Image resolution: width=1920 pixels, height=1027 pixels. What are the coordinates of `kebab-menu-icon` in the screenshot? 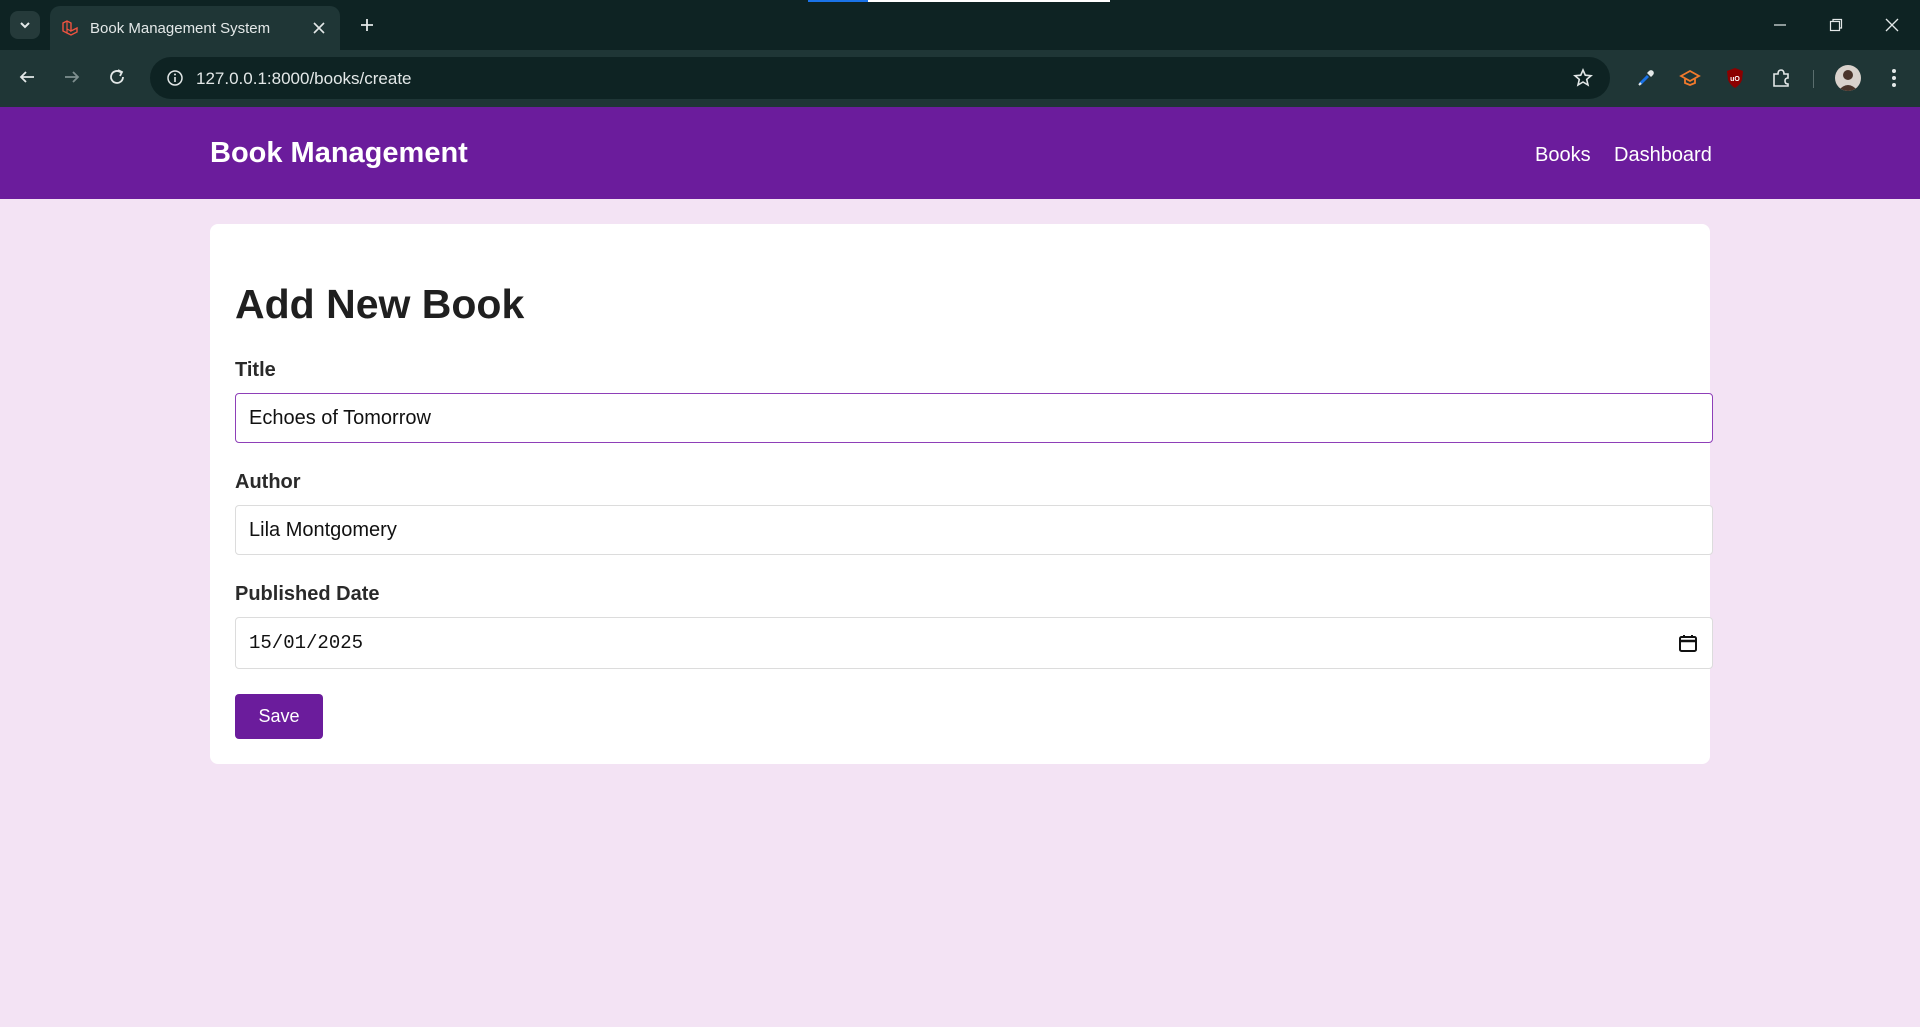 It's located at (1894, 78).